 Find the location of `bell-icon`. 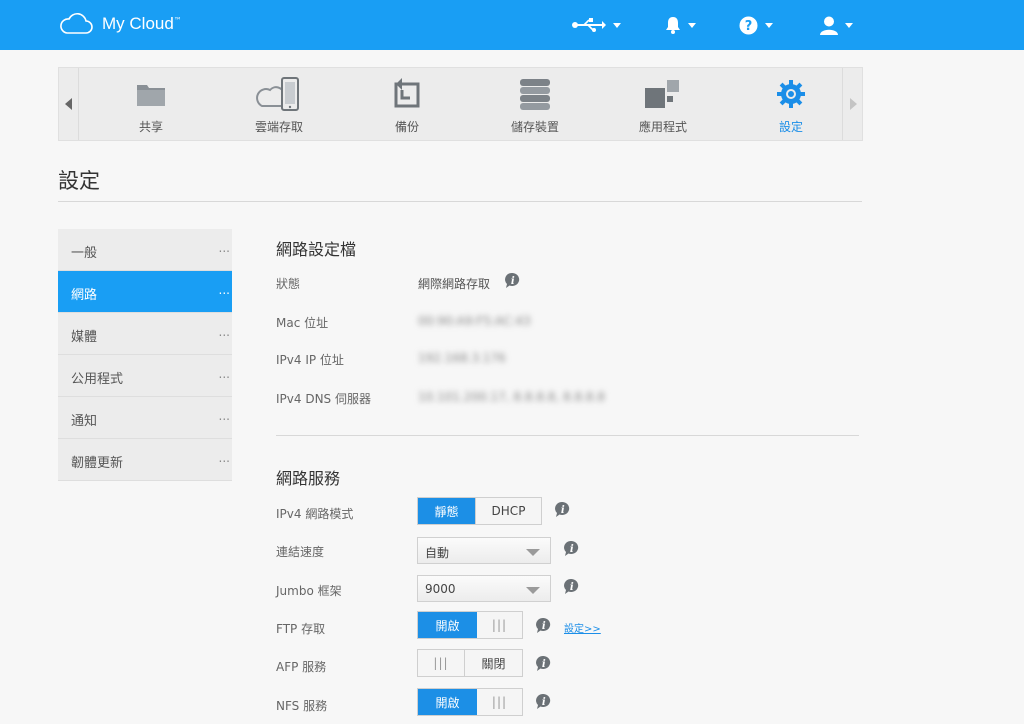

bell-icon is located at coordinates (673, 25).